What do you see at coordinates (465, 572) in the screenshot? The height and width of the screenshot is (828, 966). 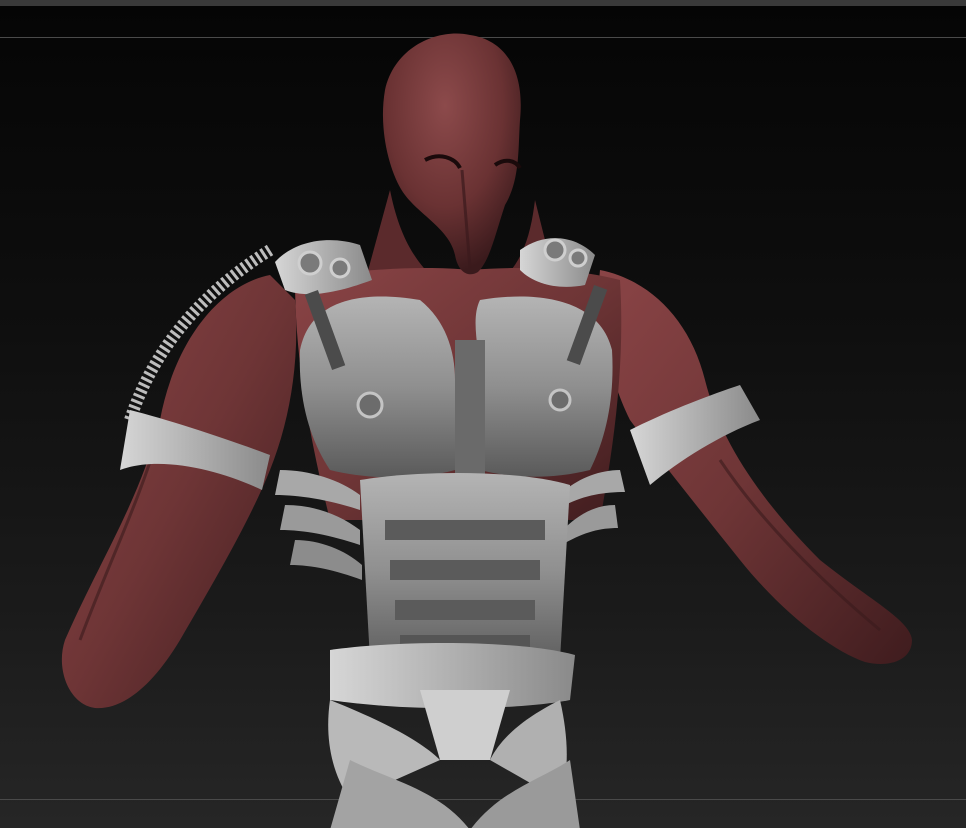 I see `abdomen-armor` at bounding box center [465, 572].